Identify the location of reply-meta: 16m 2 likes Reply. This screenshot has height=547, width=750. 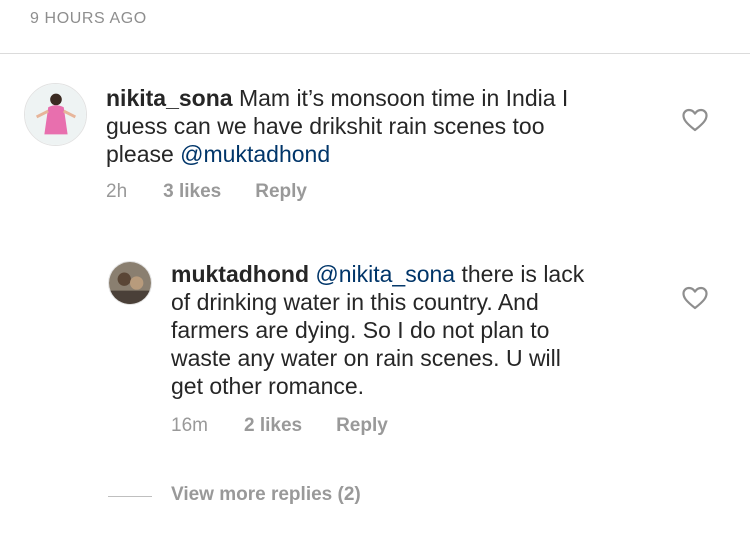
(279, 426).